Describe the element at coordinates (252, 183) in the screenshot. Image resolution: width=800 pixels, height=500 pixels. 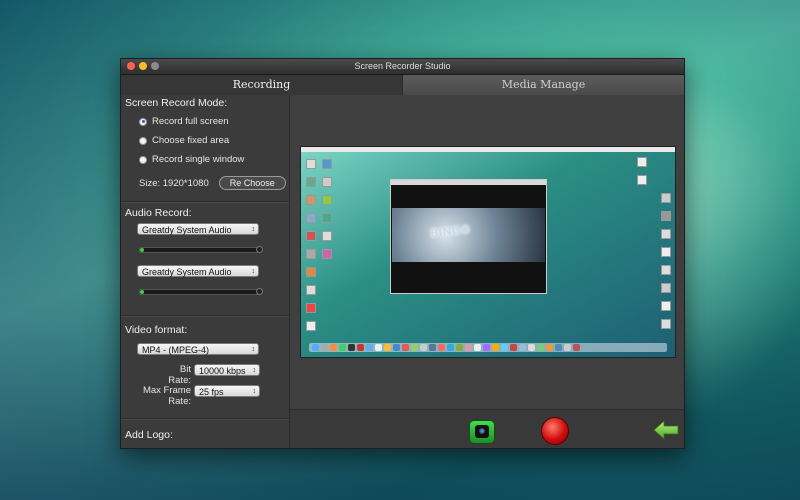
I see `rechoose-button: Re Choose` at that location.